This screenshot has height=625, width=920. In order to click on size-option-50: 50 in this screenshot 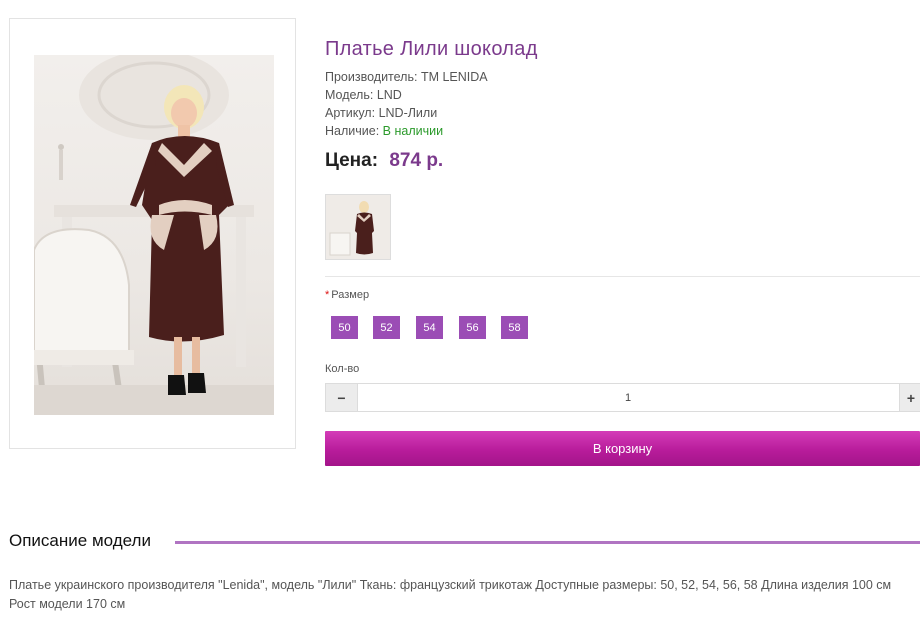, I will do `click(344, 327)`.